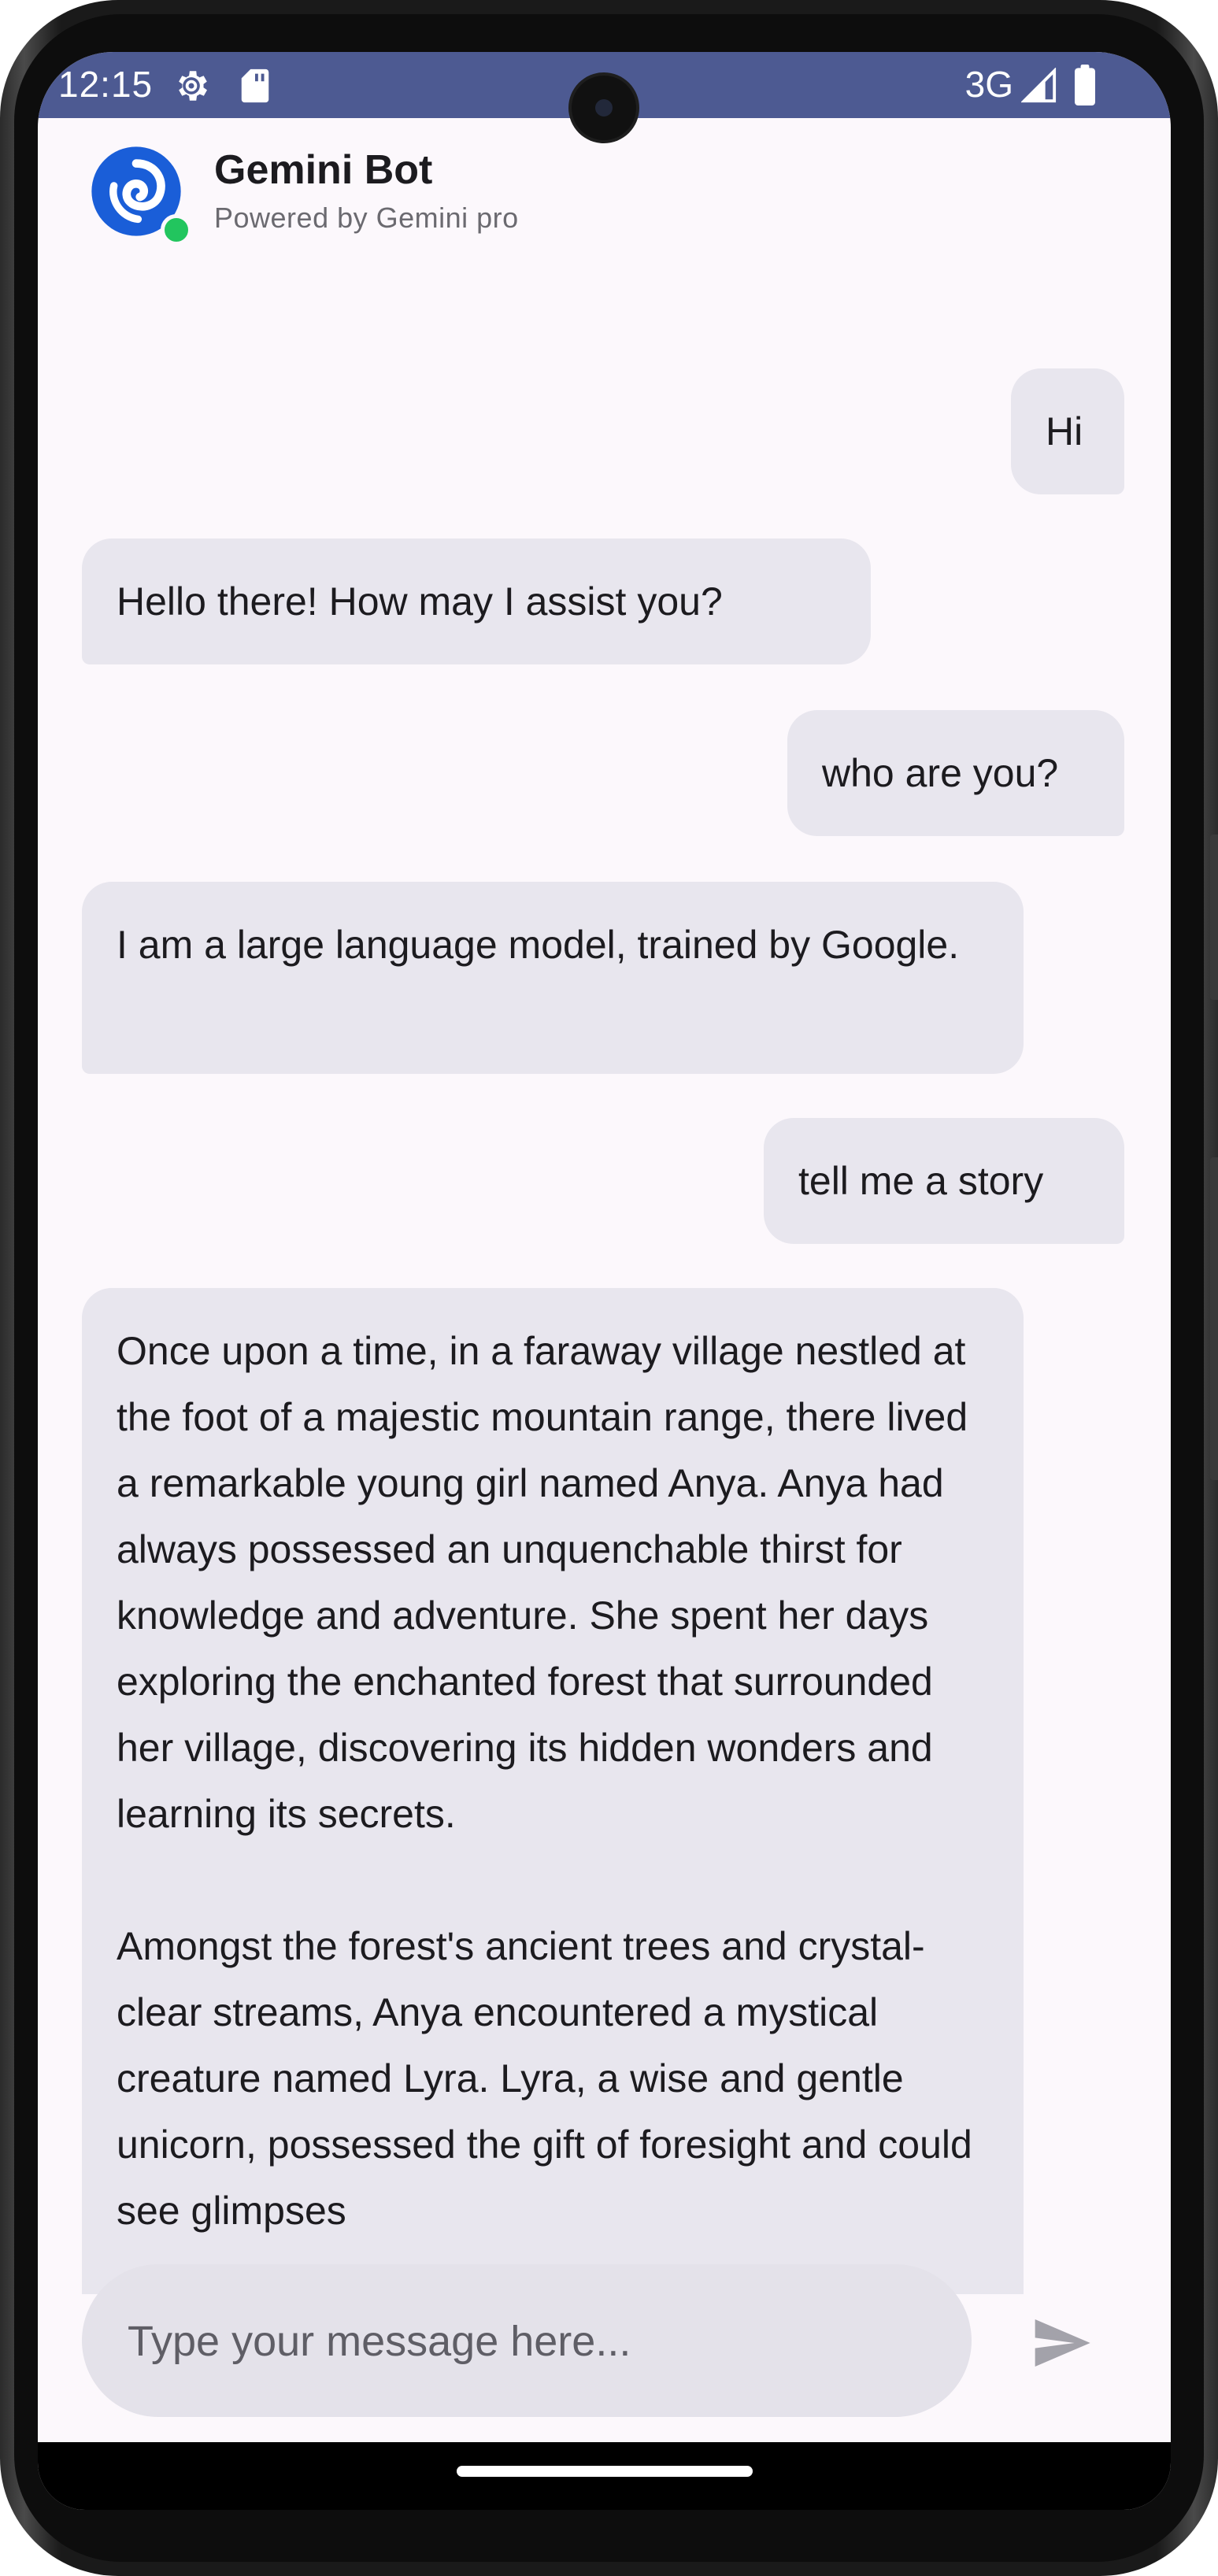 This screenshot has width=1218, height=2576. I want to click on user-message-bubble: Hi, so click(1067, 431).